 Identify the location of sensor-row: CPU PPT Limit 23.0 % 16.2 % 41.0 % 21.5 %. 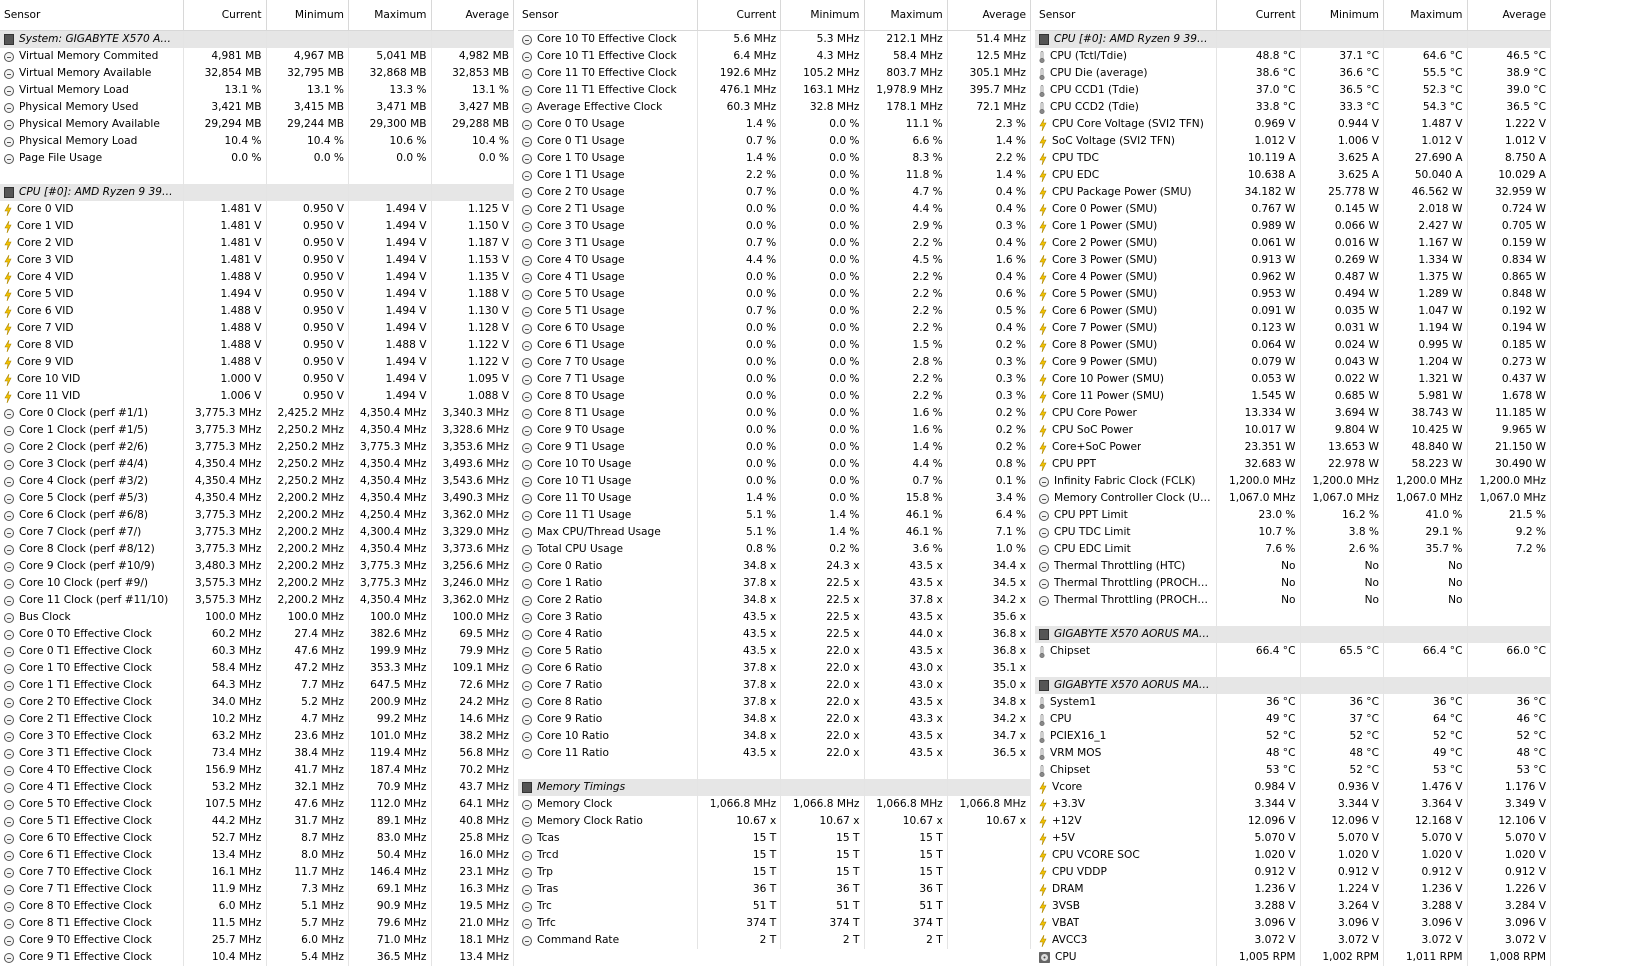
(1293, 515).